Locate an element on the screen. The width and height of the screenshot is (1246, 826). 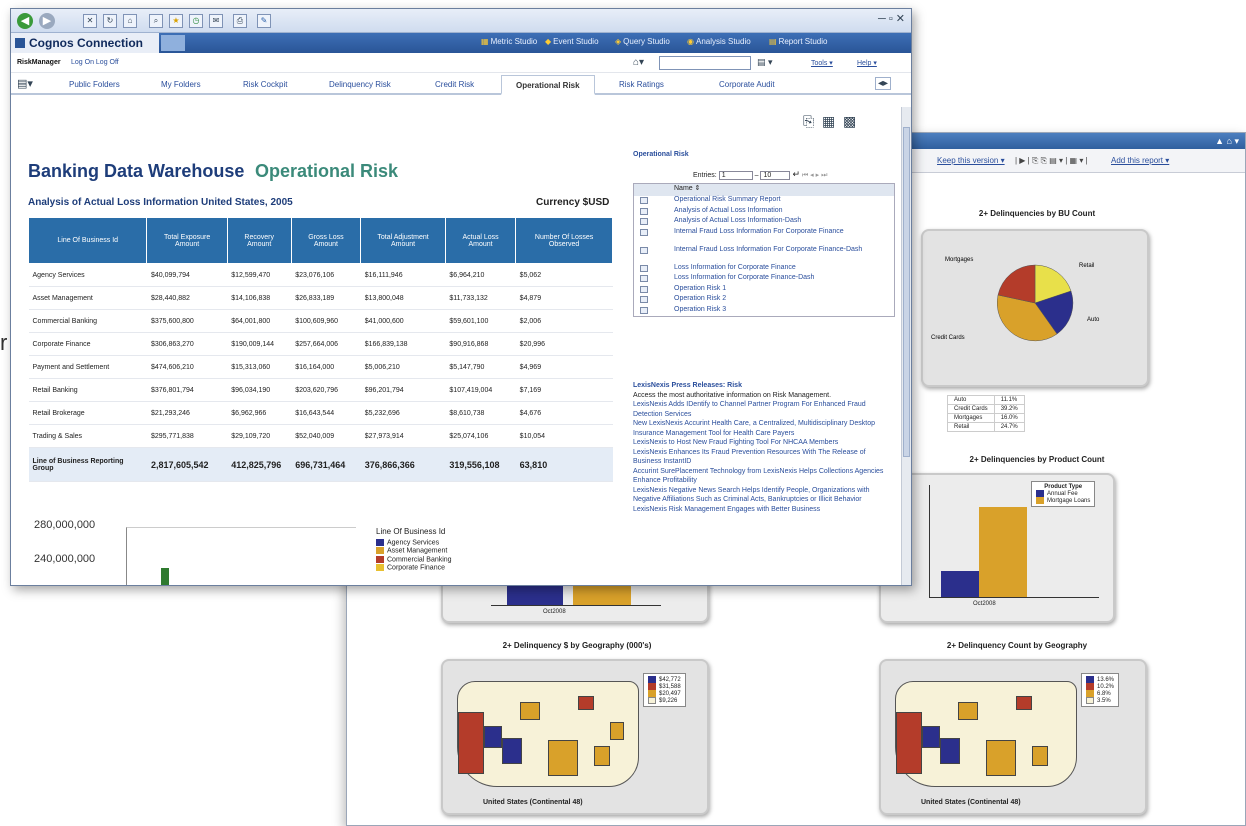
mail-icon: ✉ is located at coordinates (216, 21).